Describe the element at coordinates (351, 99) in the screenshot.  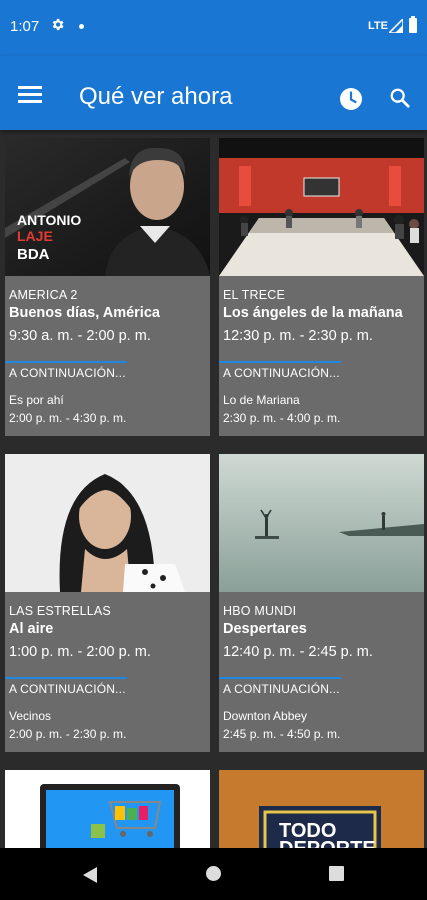
I see `clock-icon` at that location.